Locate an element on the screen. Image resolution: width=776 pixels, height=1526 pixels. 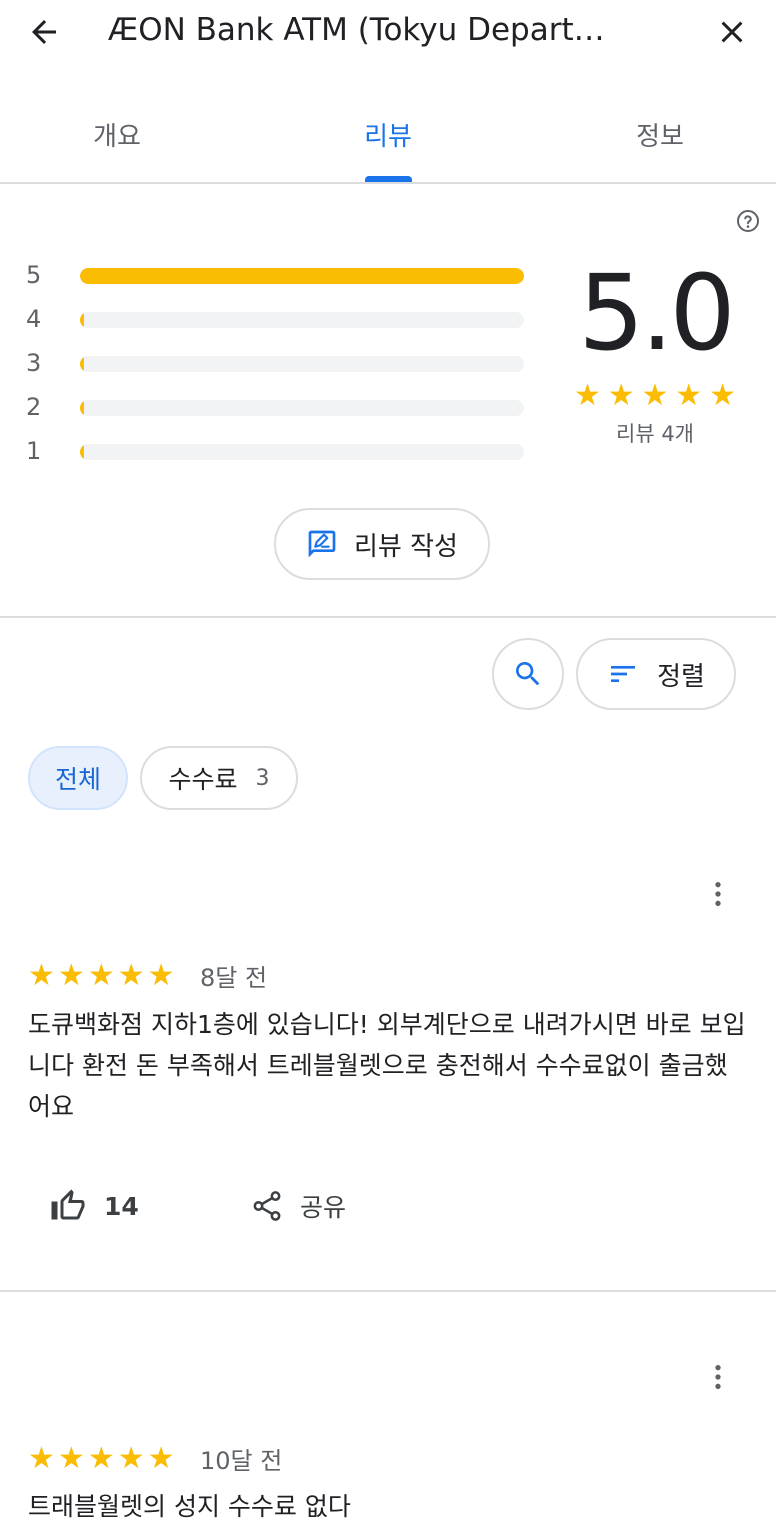
tab-info: 정보 is located at coordinates (660, 149).